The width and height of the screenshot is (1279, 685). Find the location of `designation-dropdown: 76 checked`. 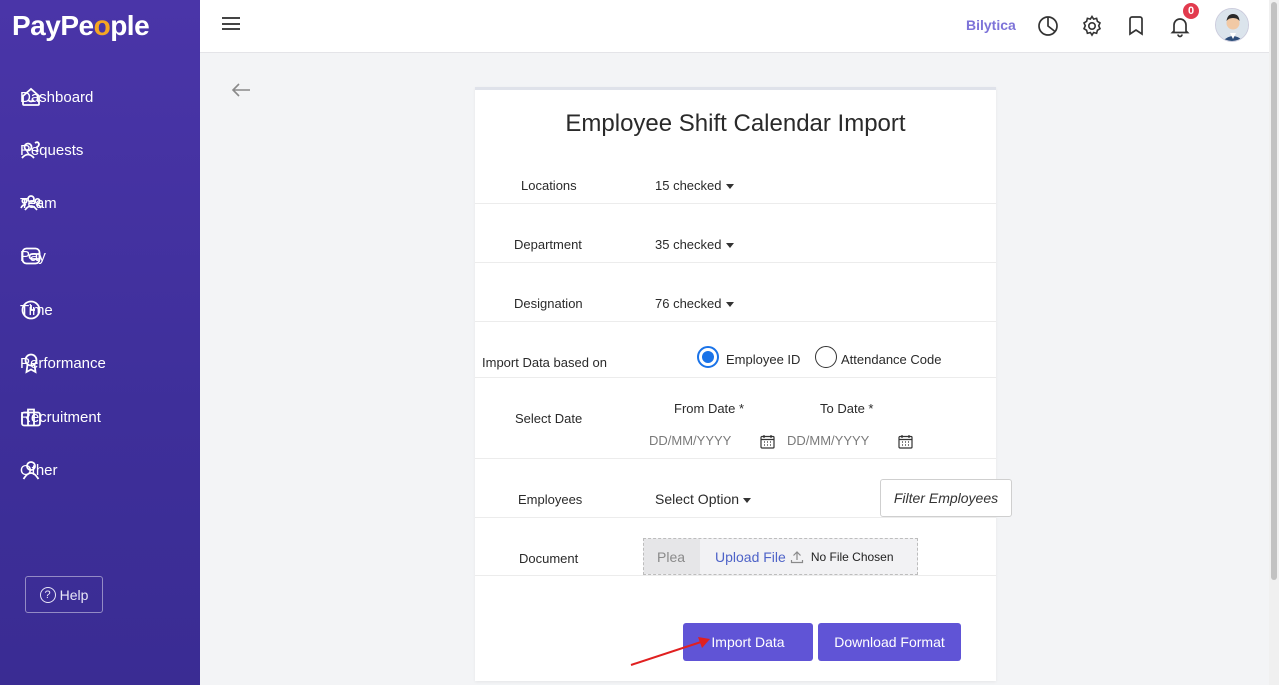

designation-dropdown: 76 checked is located at coordinates (694, 303).